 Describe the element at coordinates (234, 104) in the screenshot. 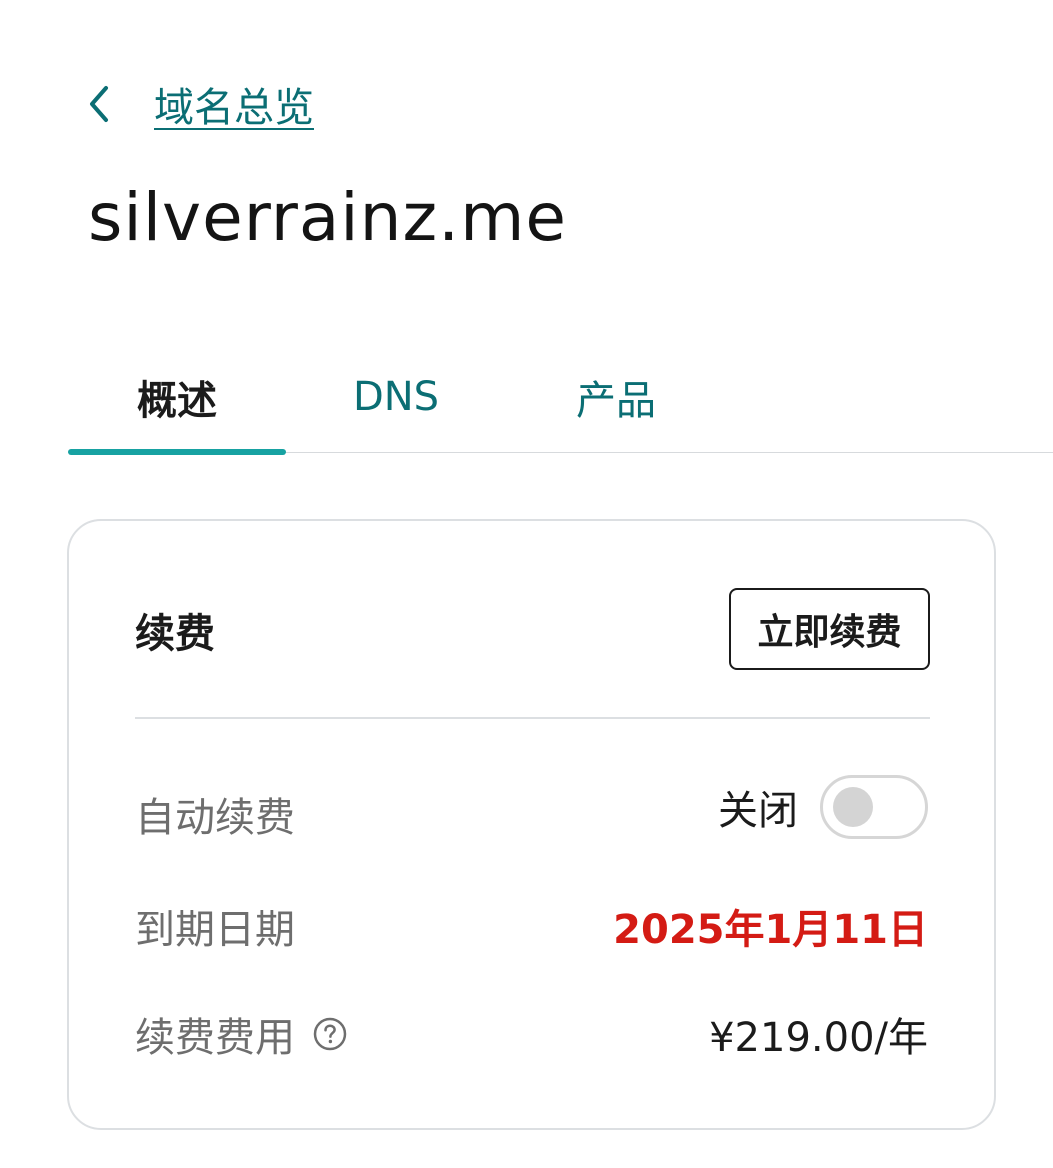

I see `back-link-label: 域名总览` at that location.